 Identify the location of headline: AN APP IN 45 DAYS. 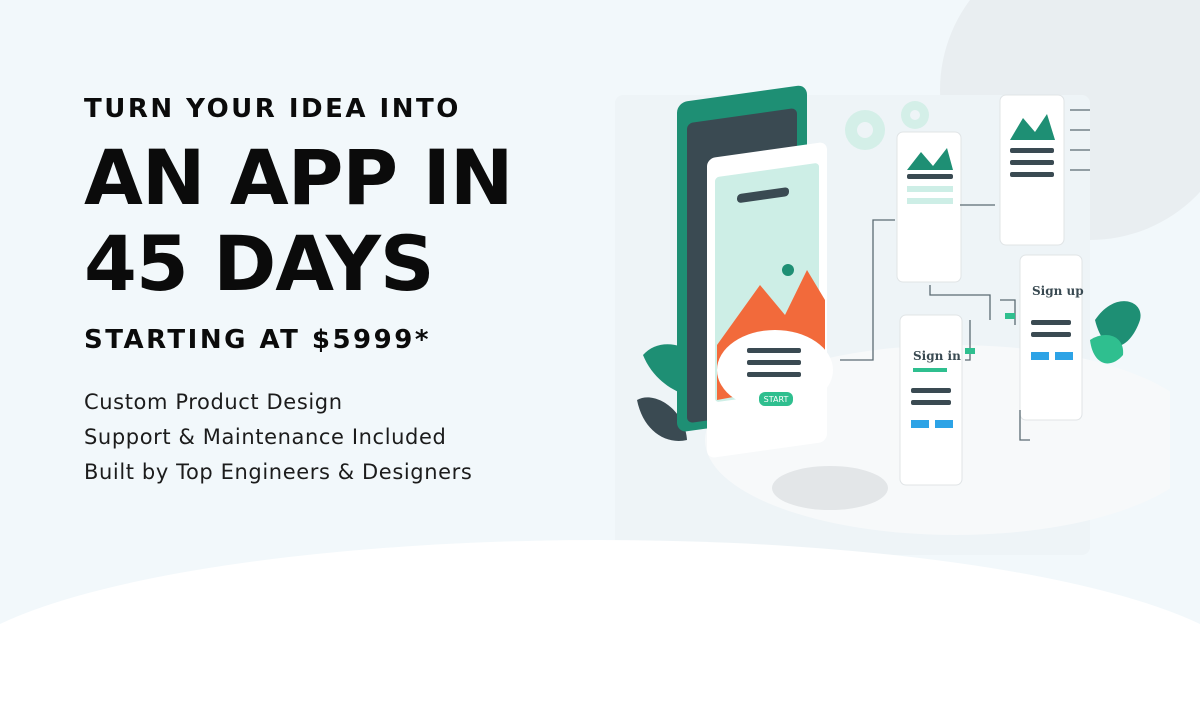
(354, 221).